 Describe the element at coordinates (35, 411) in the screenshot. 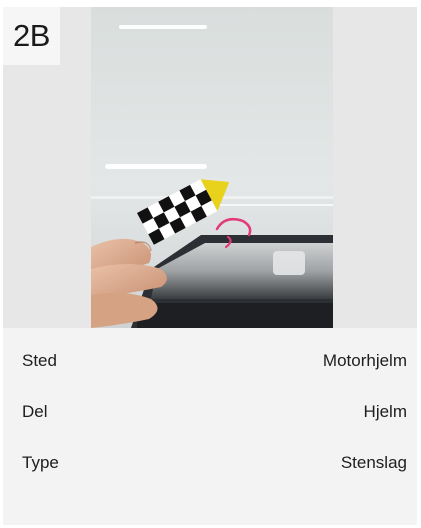

I see `detail-label: Del` at that location.